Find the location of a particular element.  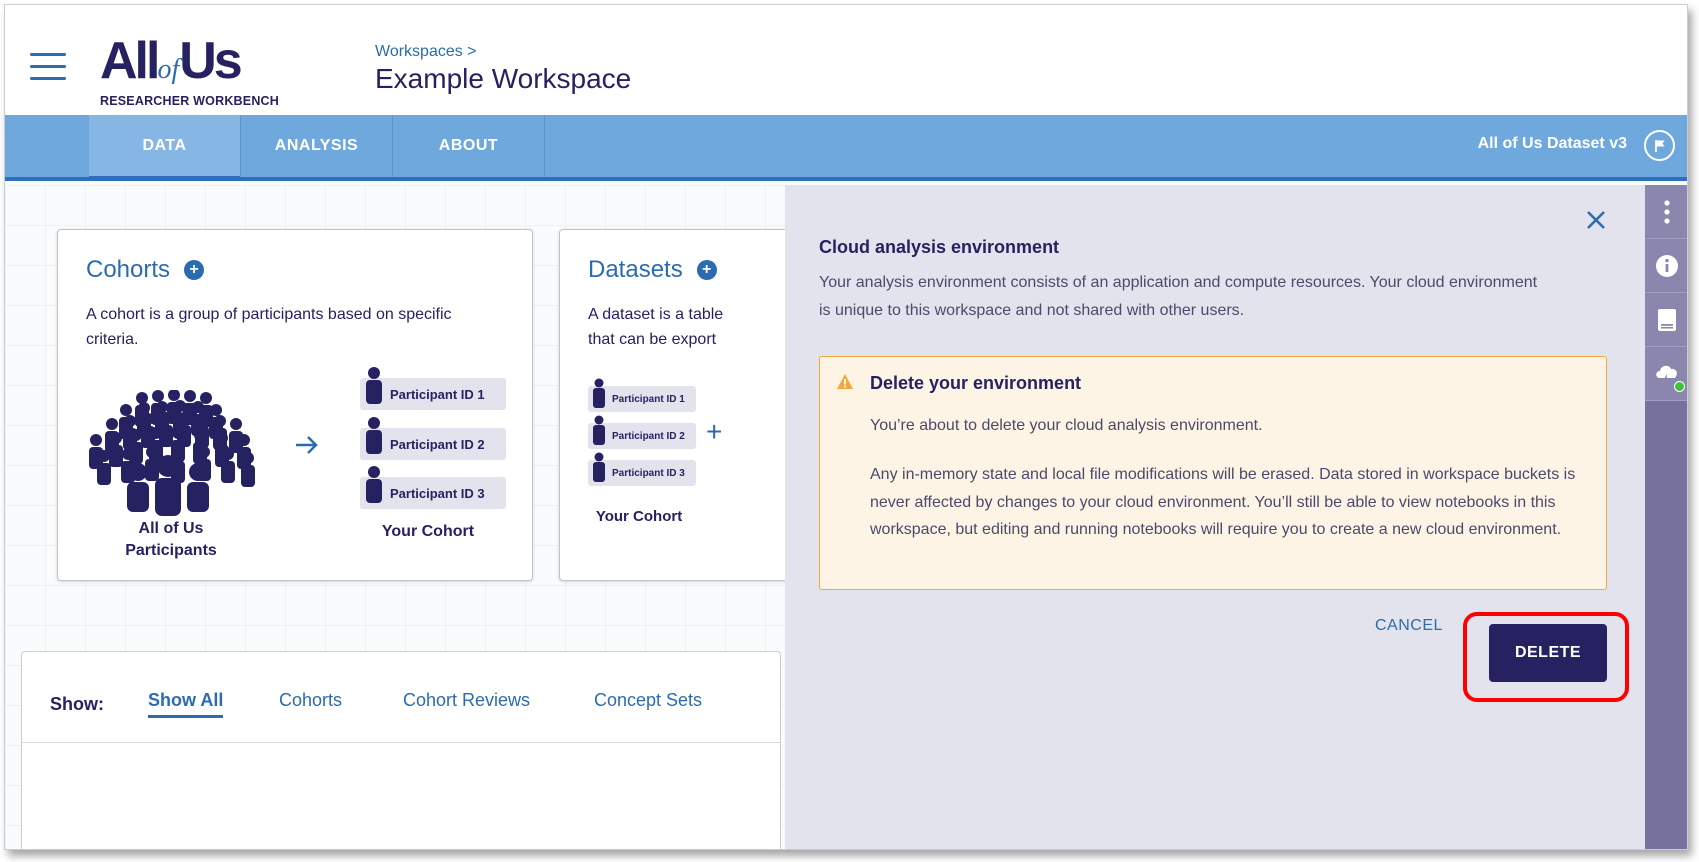

datasets-card-title: Datasets is located at coordinates (635, 269).